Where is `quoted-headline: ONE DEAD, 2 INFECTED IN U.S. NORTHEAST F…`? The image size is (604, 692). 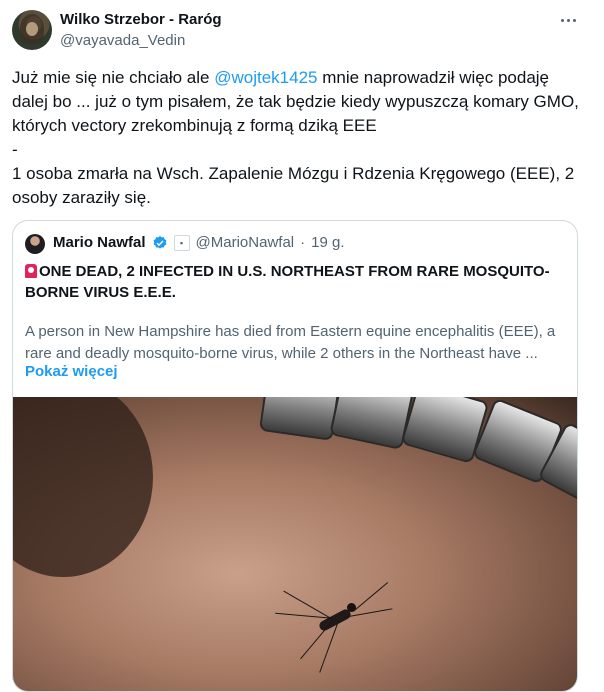 quoted-headline: ONE DEAD, 2 INFECTED IN U.S. NORTHEAST F… is located at coordinates (295, 282).